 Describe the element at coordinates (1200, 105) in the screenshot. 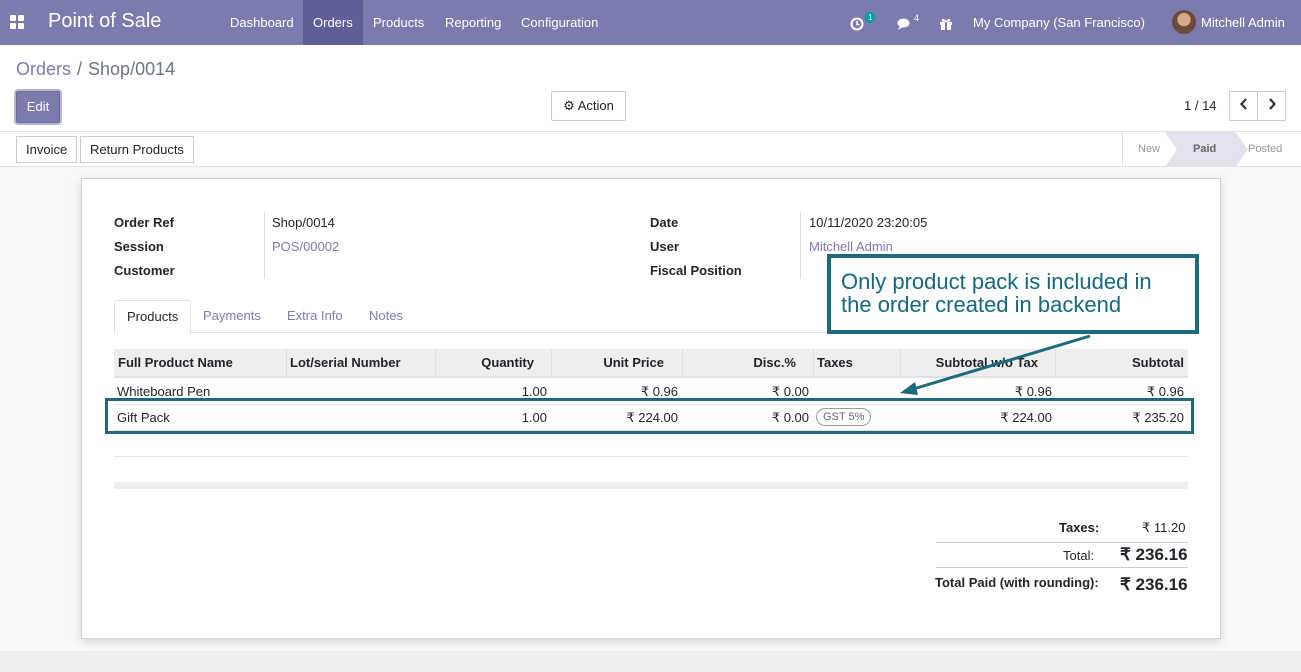

I see `pager-value: 1 / 14` at that location.